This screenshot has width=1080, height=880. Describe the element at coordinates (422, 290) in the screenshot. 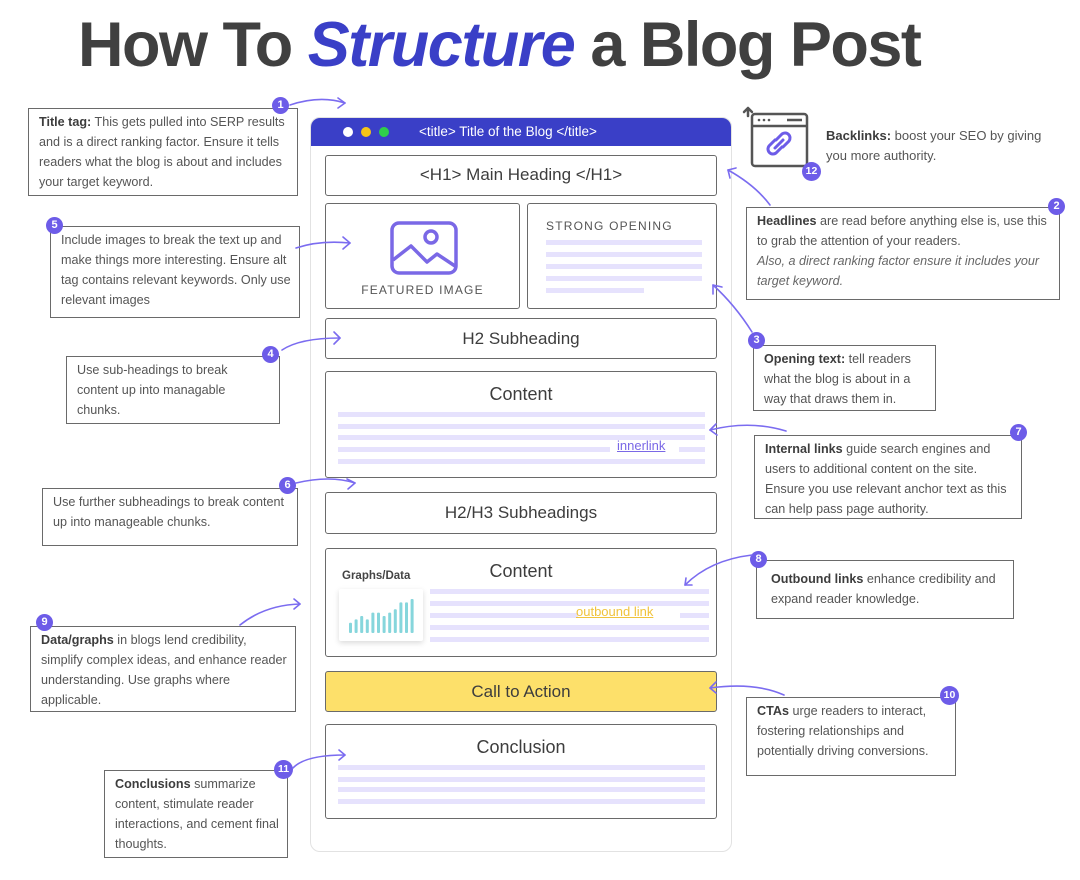

I see `featured-image-label: FEATURED IMAGE` at that location.